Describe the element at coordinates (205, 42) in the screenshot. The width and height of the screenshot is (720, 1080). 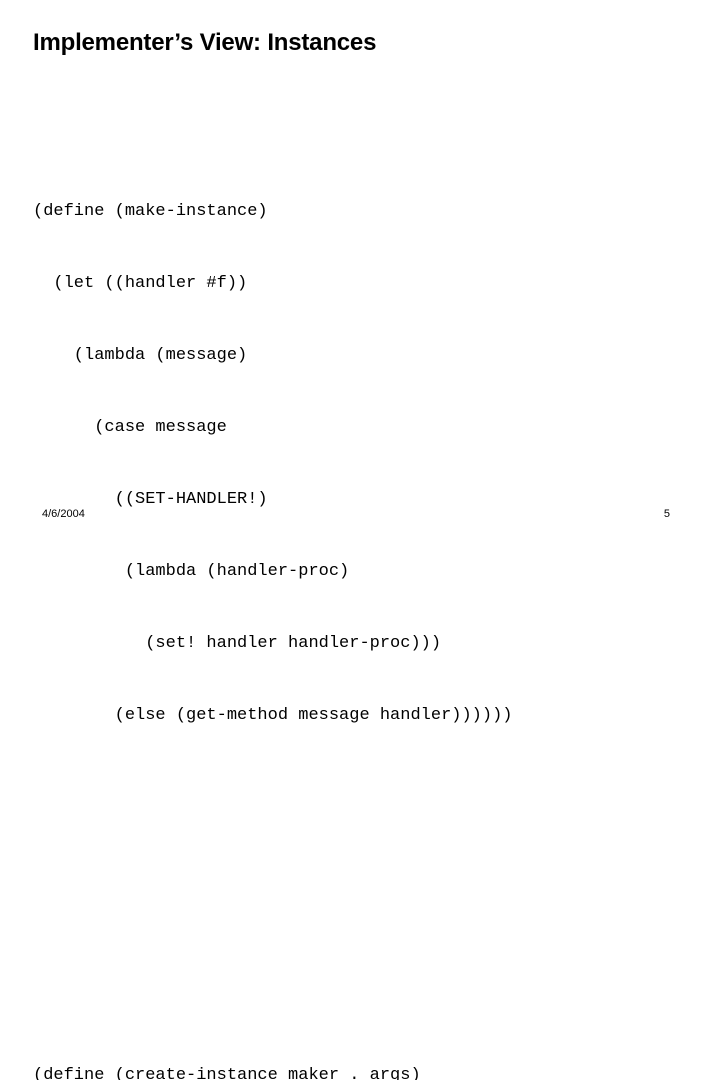
I see `page-title: Implementer’s View: Instances` at that location.